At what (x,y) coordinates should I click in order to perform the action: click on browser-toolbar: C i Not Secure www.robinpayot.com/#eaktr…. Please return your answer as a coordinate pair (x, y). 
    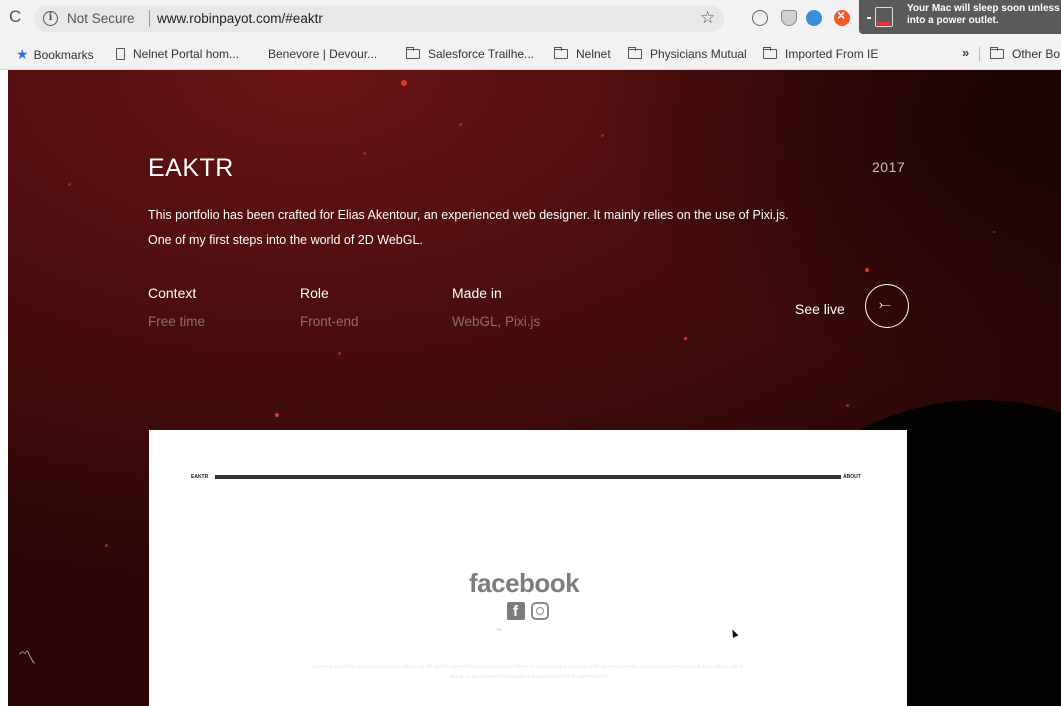
    Looking at the image, I should click on (530, 19).